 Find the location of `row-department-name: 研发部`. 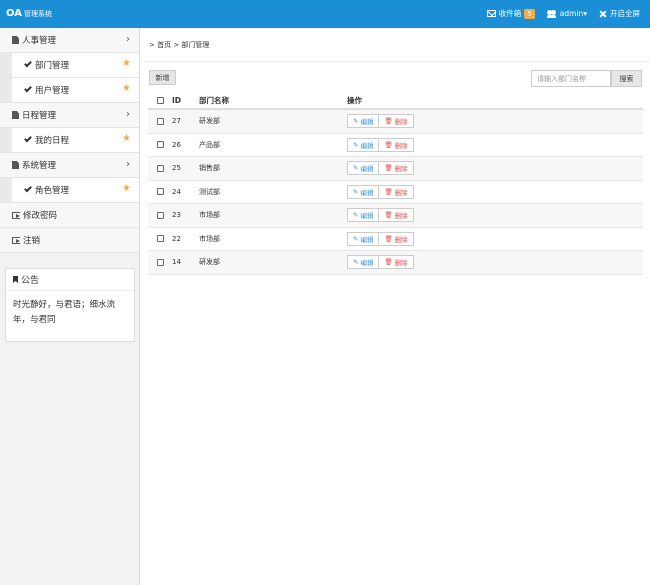

row-department-name: 研发部 is located at coordinates (209, 121).